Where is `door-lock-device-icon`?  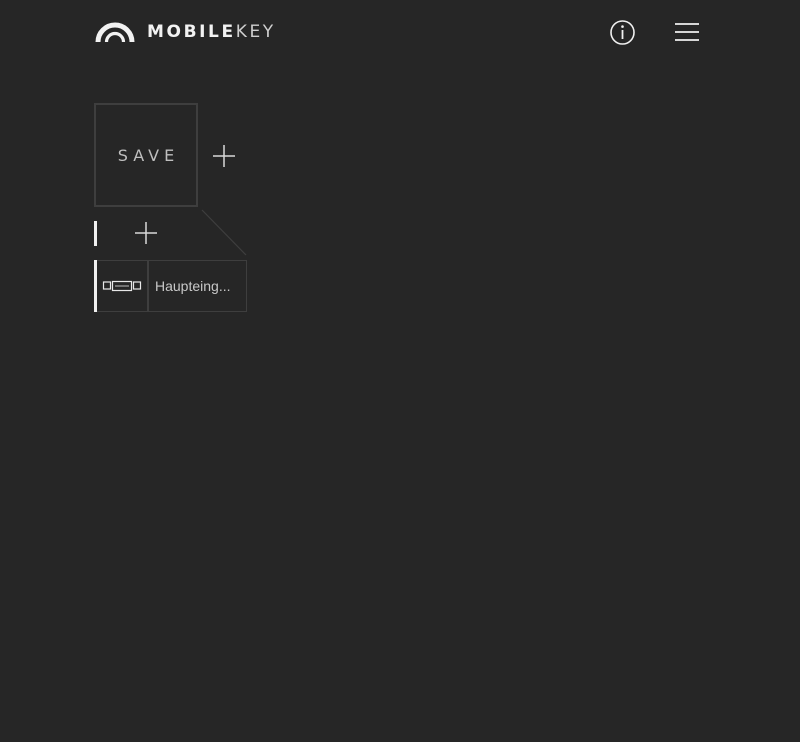
door-lock-device-icon is located at coordinates (122, 286).